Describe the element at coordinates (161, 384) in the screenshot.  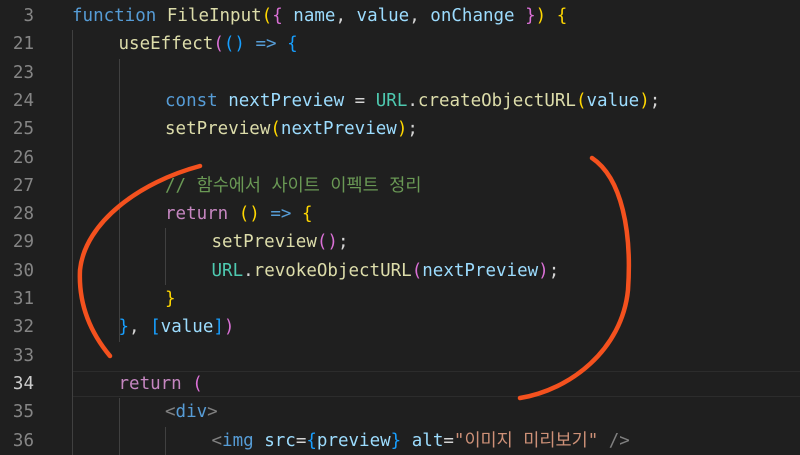
I see `code-text: return (` at that location.